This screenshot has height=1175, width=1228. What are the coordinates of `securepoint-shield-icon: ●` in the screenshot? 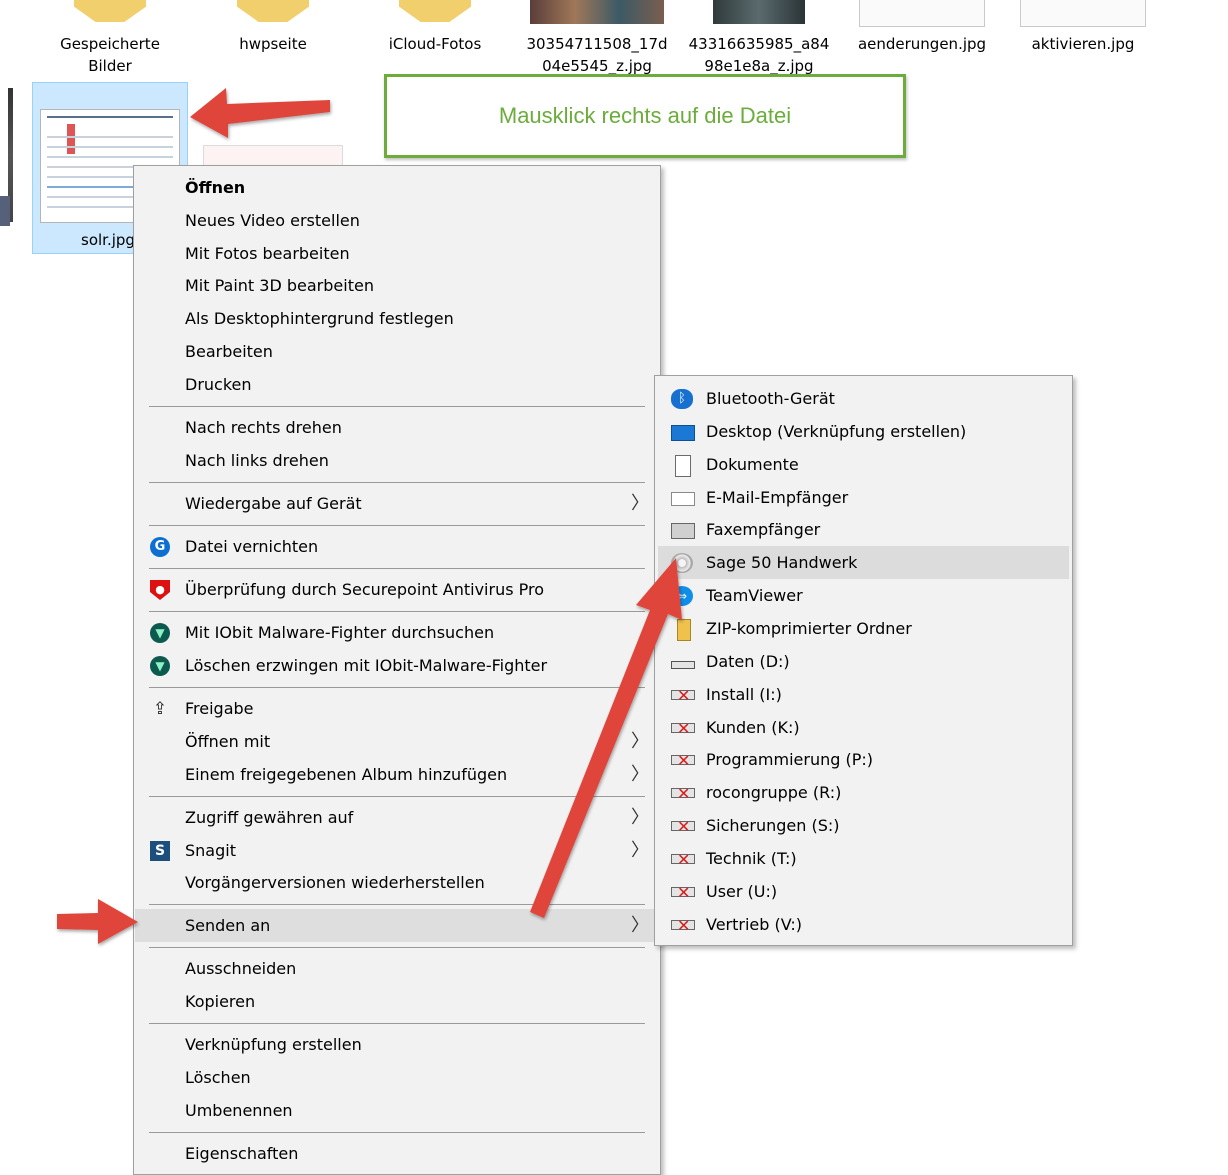 It's located at (160, 590).